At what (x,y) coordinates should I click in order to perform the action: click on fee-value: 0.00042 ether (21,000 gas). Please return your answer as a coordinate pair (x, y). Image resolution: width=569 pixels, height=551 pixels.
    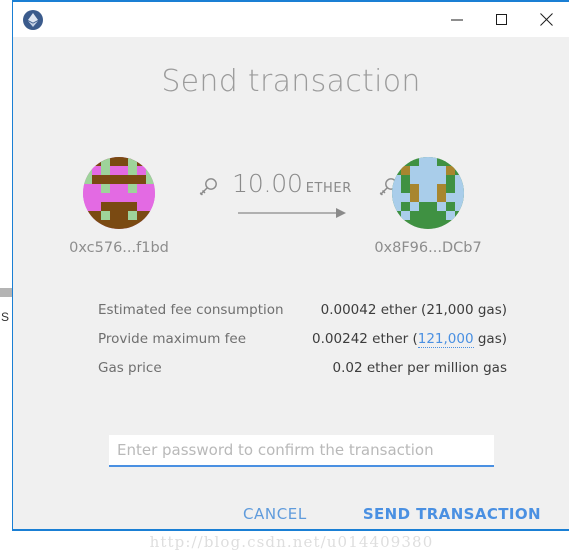
    Looking at the image, I should click on (414, 310).